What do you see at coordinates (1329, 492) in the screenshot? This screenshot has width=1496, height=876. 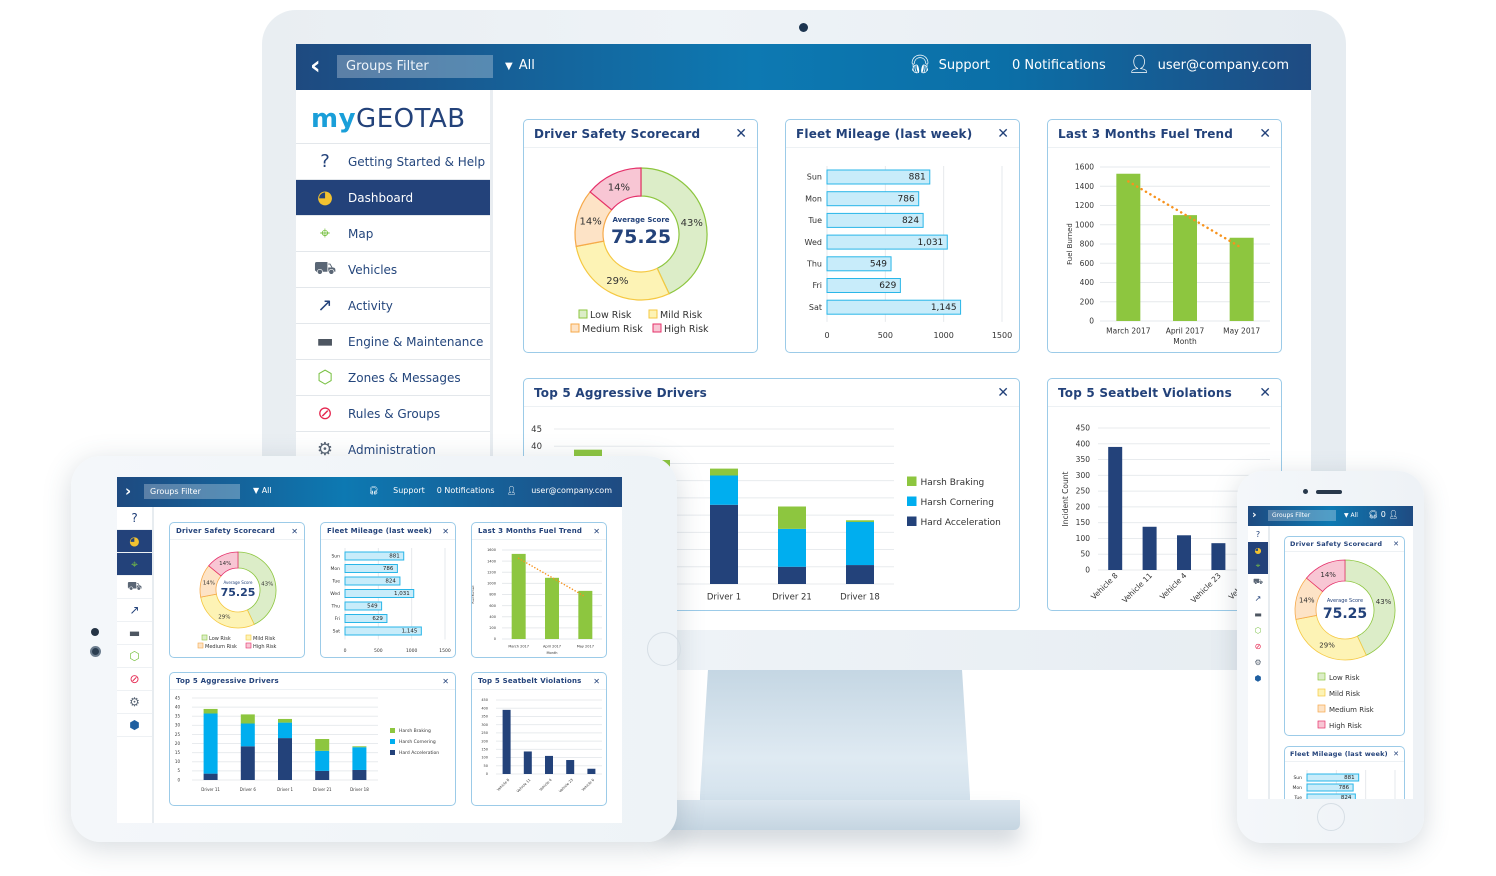 I see `phone-speaker` at bounding box center [1329, 492].